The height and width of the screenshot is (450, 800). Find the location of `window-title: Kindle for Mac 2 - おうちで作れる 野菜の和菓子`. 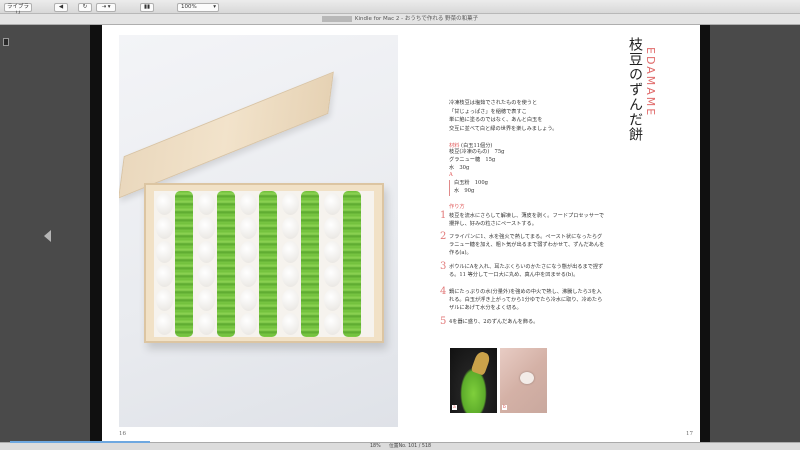

window-title: Kindle for Mac 2 - おうちで作れる 野菜の和菓子 is located at coordinates (416, 19).